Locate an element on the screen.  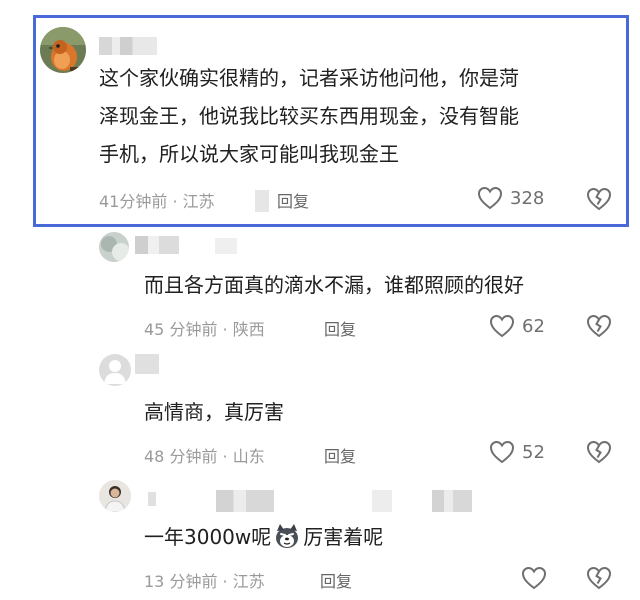
like-button: 328 is located at coordinates (510, 198).